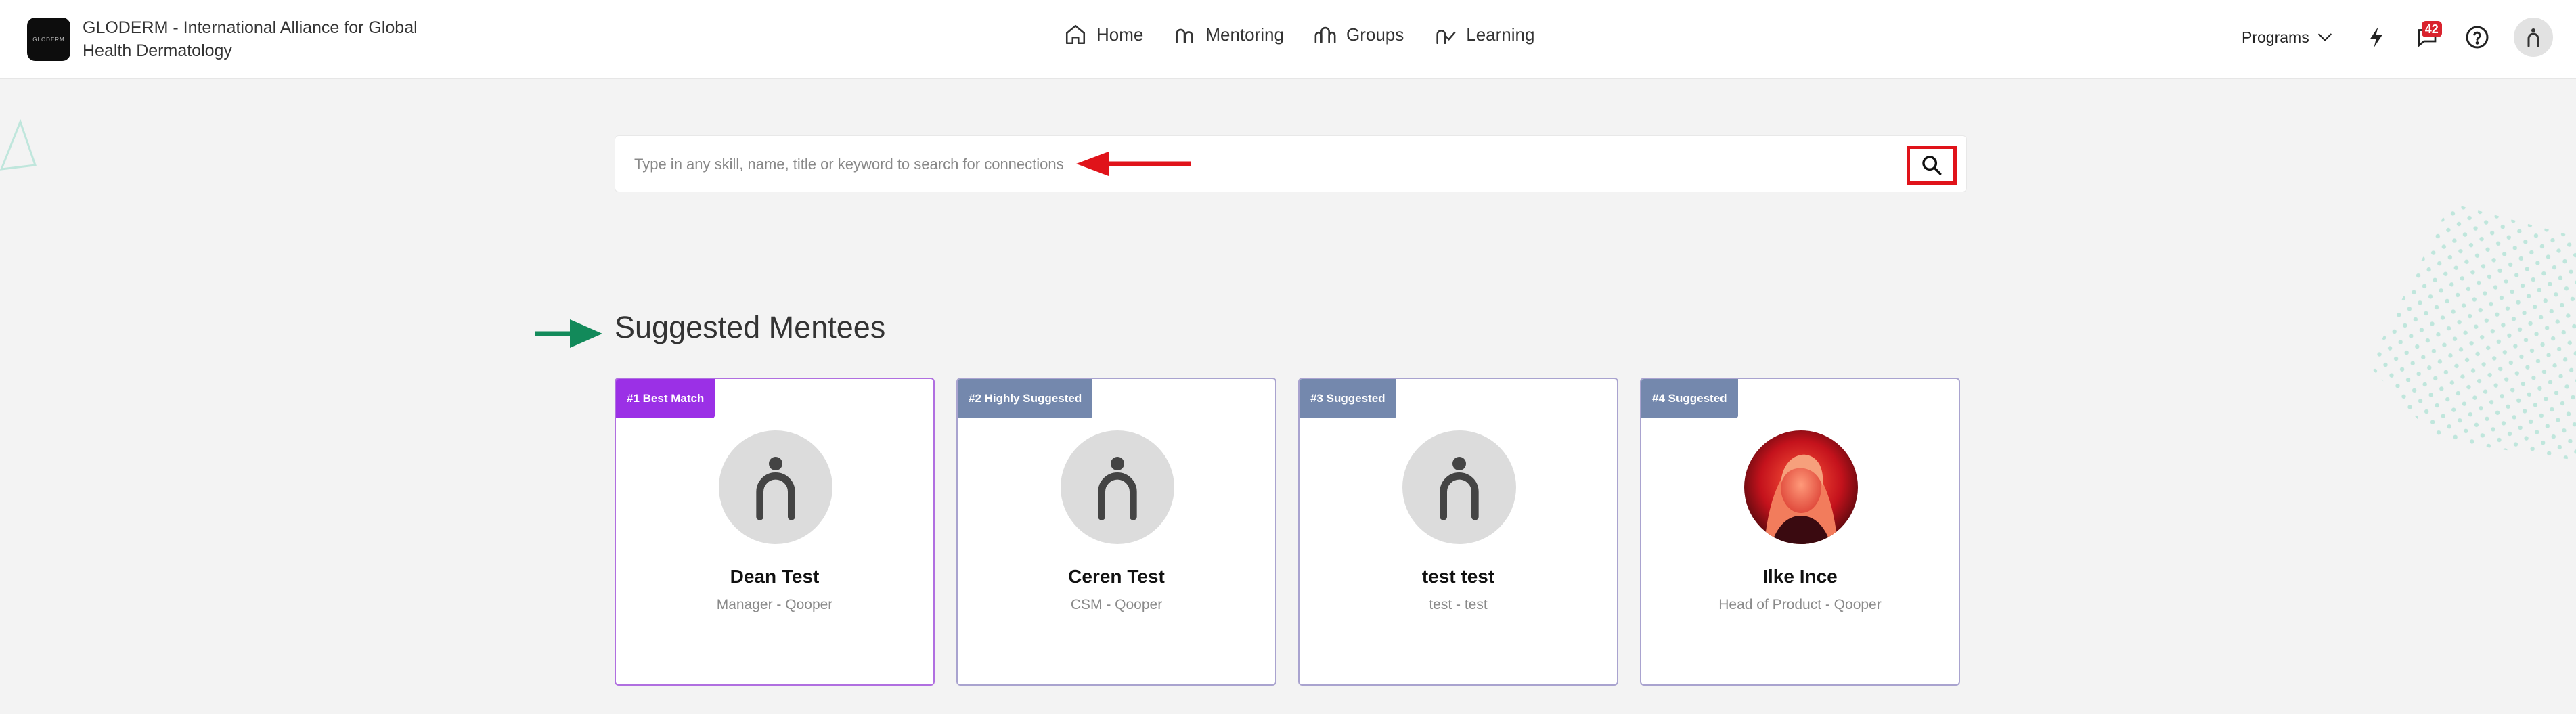 The image size is (2576, 714). Describe the element at coordinates (1800, 576) in the screenshot. I see `mentee-name: Ilke Ince` at that location.